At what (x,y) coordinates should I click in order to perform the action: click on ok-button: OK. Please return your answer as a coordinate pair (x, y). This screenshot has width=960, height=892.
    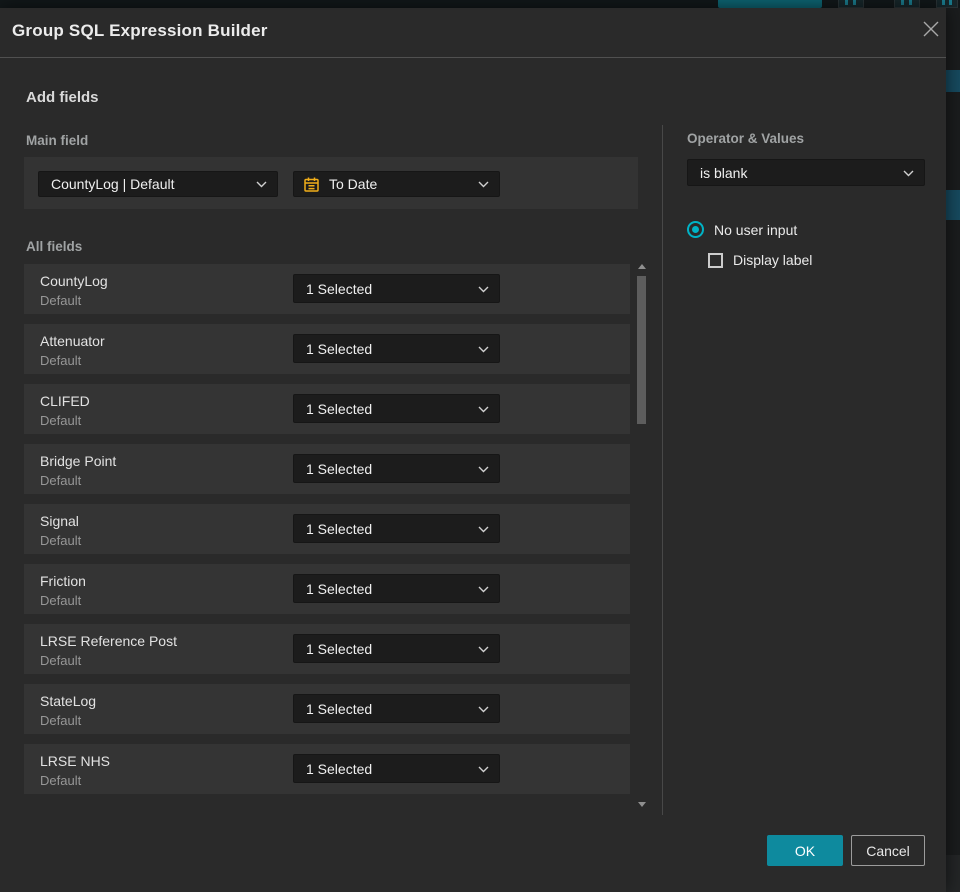
    Looking at the image, I should click on (805, 850).